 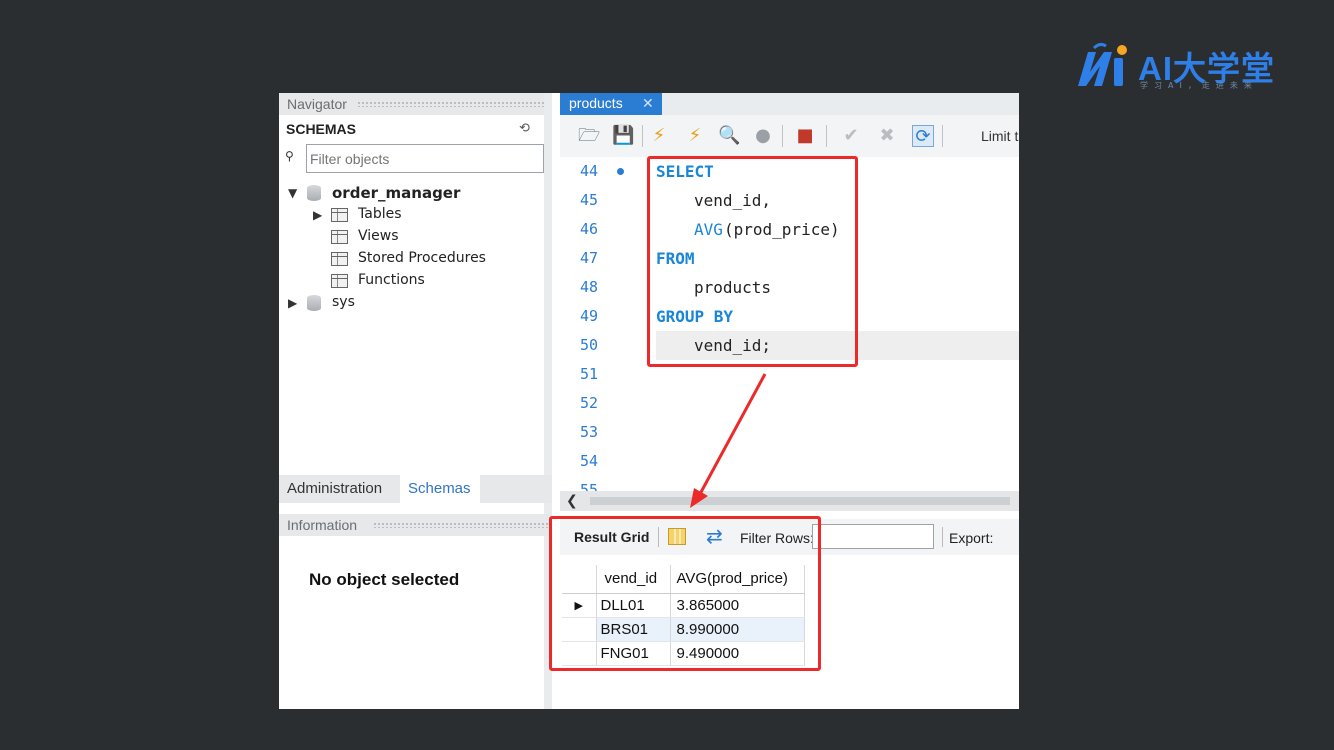 What do you see at coordinates (411, 238) in the screenshot?
I see `tree-item-views: Views` at bounding box center [411, 238].